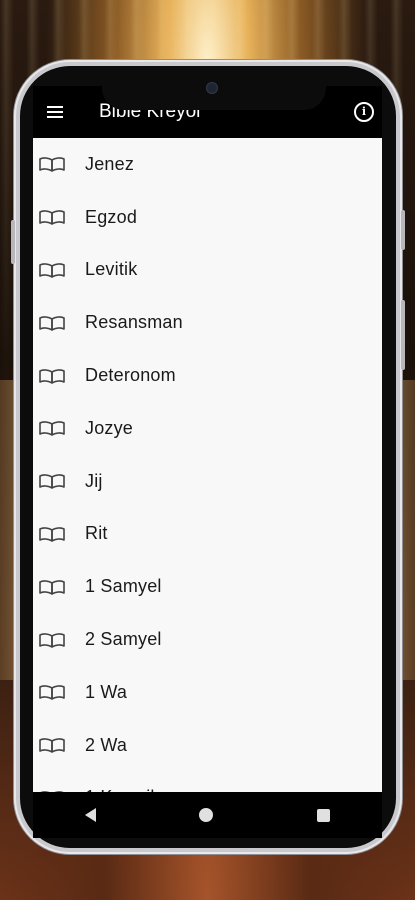  What do you see at coordinates (94, 480) in the screenshot?
I see `book-label: Jij` at bounding box center [94, 480].